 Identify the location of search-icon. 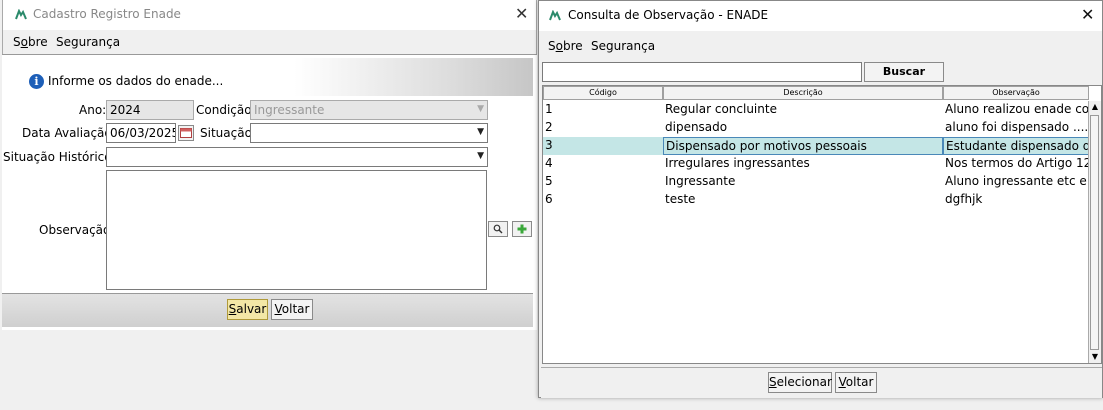
(498, 229).